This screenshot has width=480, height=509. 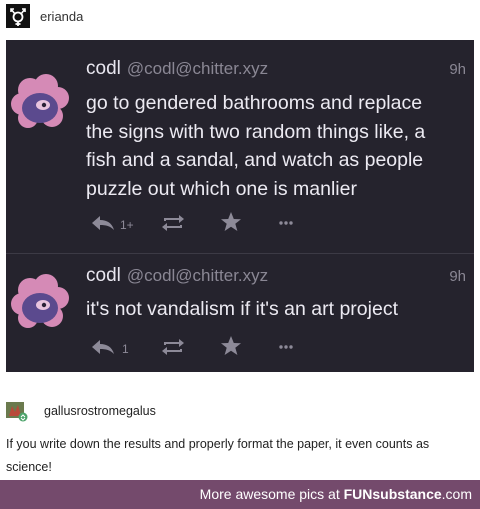 I want to click on post-text-line: fish and a sandal, and watch as people, so click(x=255, y=160).